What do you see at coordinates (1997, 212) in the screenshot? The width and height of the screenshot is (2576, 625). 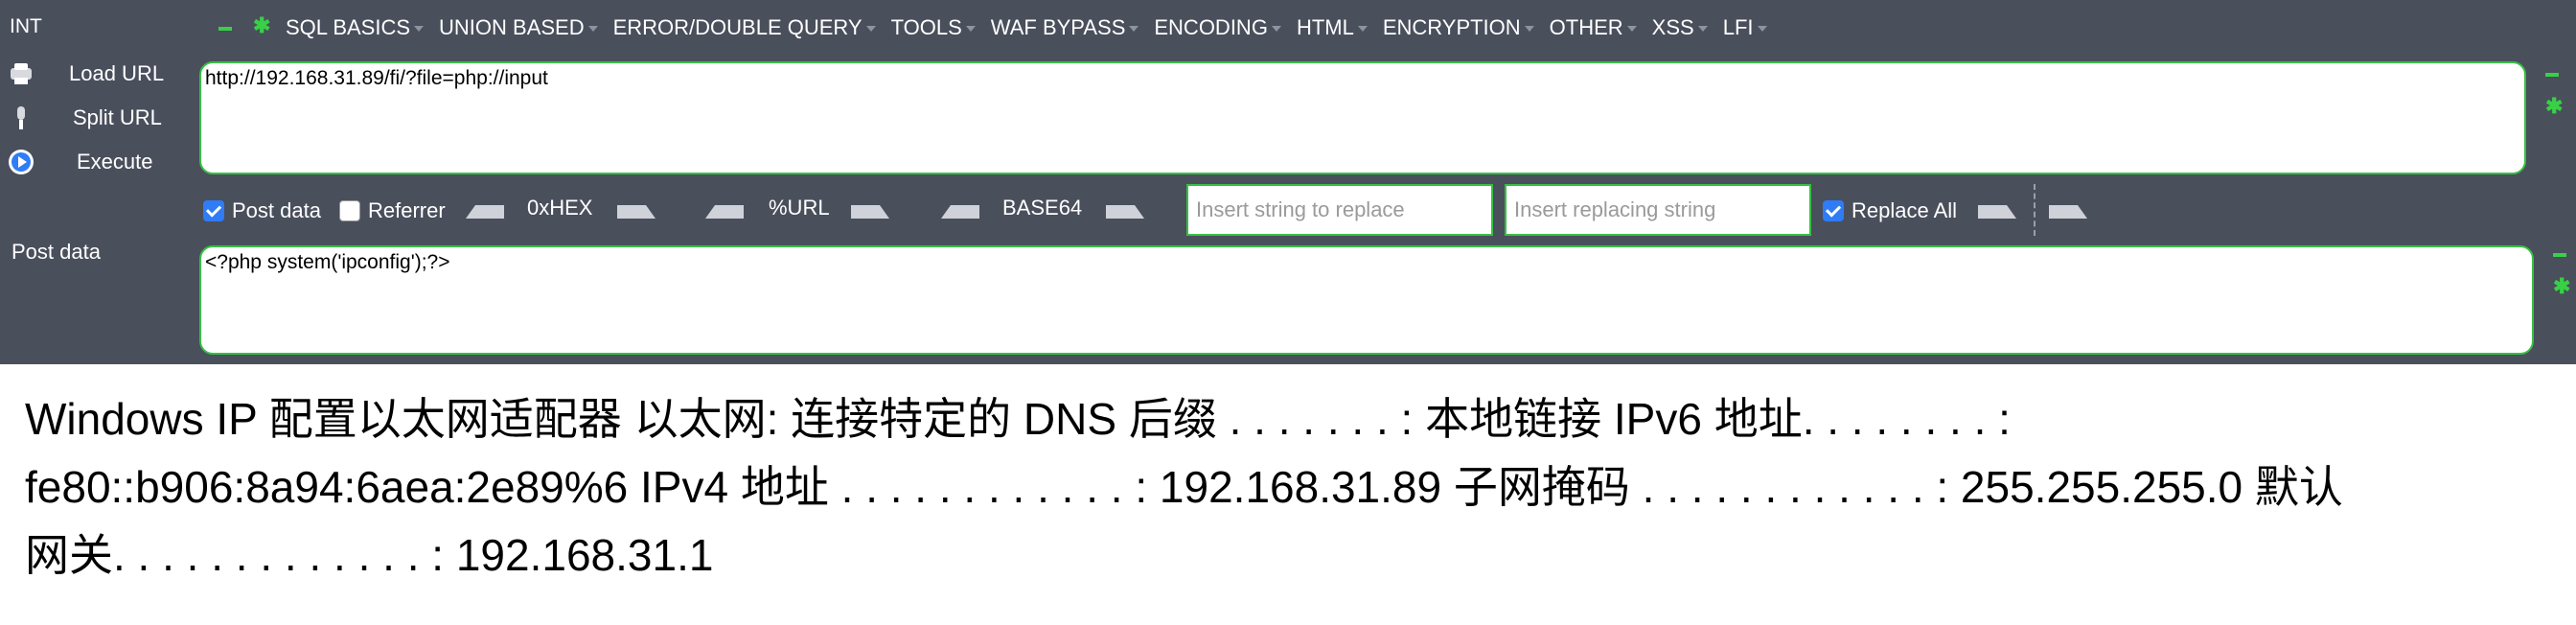 I see `replace-arrow-icon` at bounding box center [1997, 212].